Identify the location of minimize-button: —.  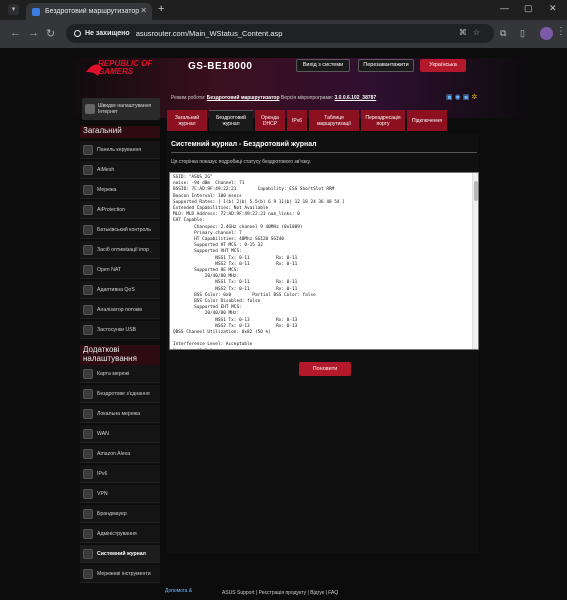
(504, 8).